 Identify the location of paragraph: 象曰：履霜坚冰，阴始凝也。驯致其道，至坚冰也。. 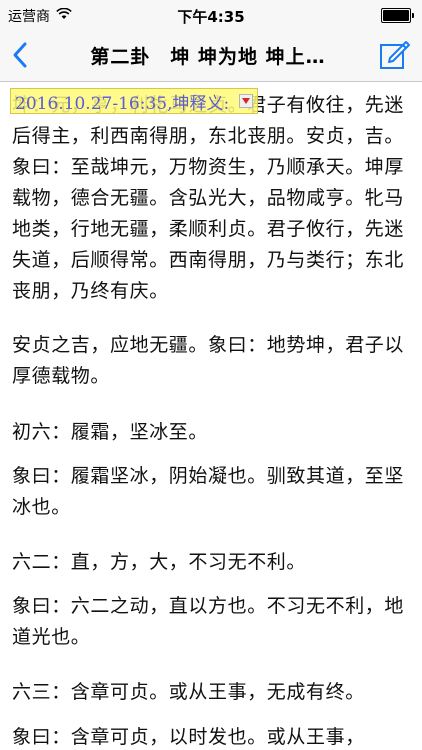
(208, 491).